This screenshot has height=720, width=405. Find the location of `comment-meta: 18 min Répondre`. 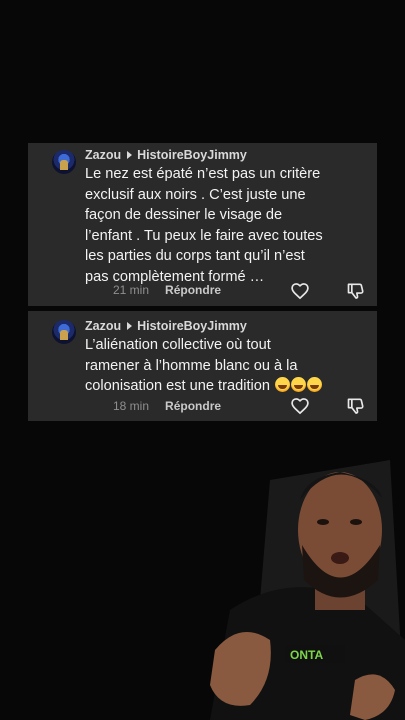

comment-meta: 18 min Répondre is located at coordinates (167, 406).